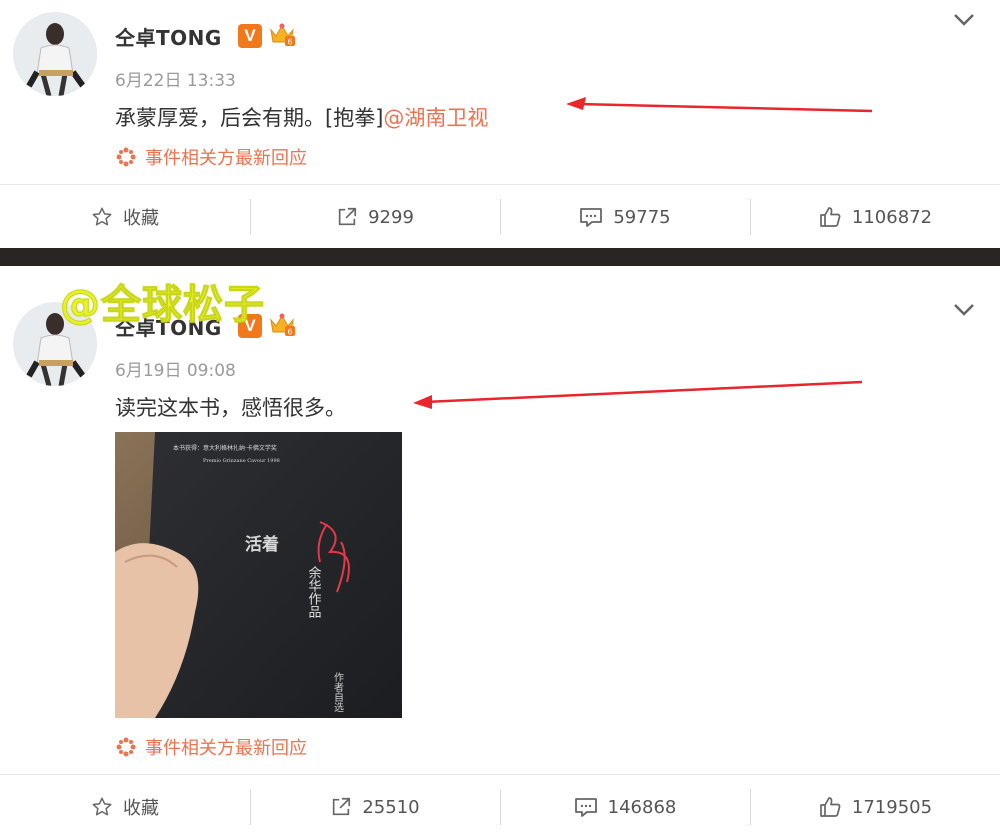 This screenshot has height=839, width=1000. Describe the element at coordinates (250, 36) in the screenshot. I see `vip-badge-icon: V` at that location.